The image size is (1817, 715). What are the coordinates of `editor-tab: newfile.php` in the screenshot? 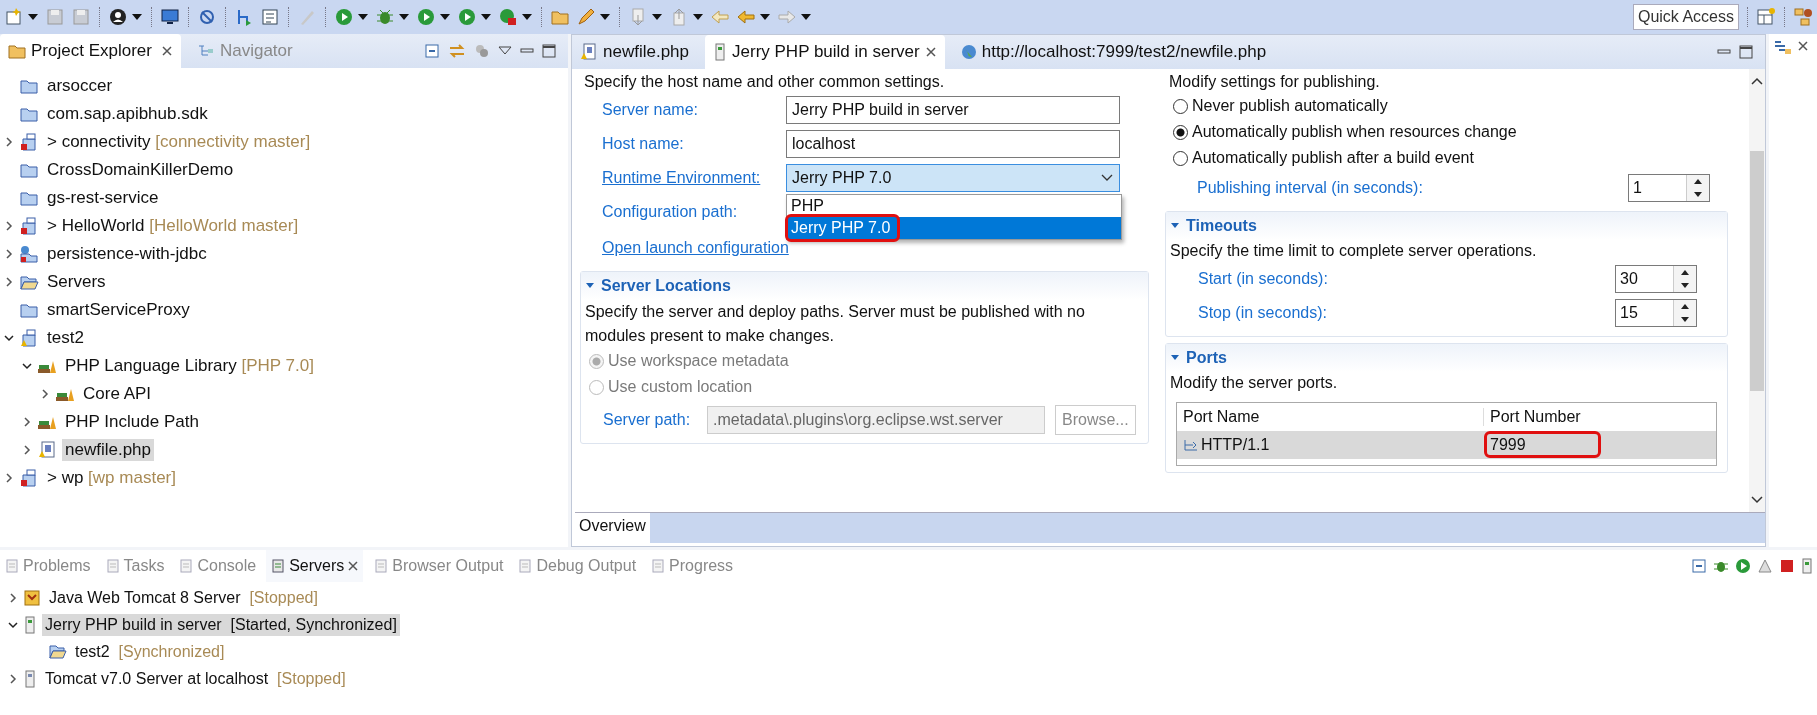 It's located at (634, 52).